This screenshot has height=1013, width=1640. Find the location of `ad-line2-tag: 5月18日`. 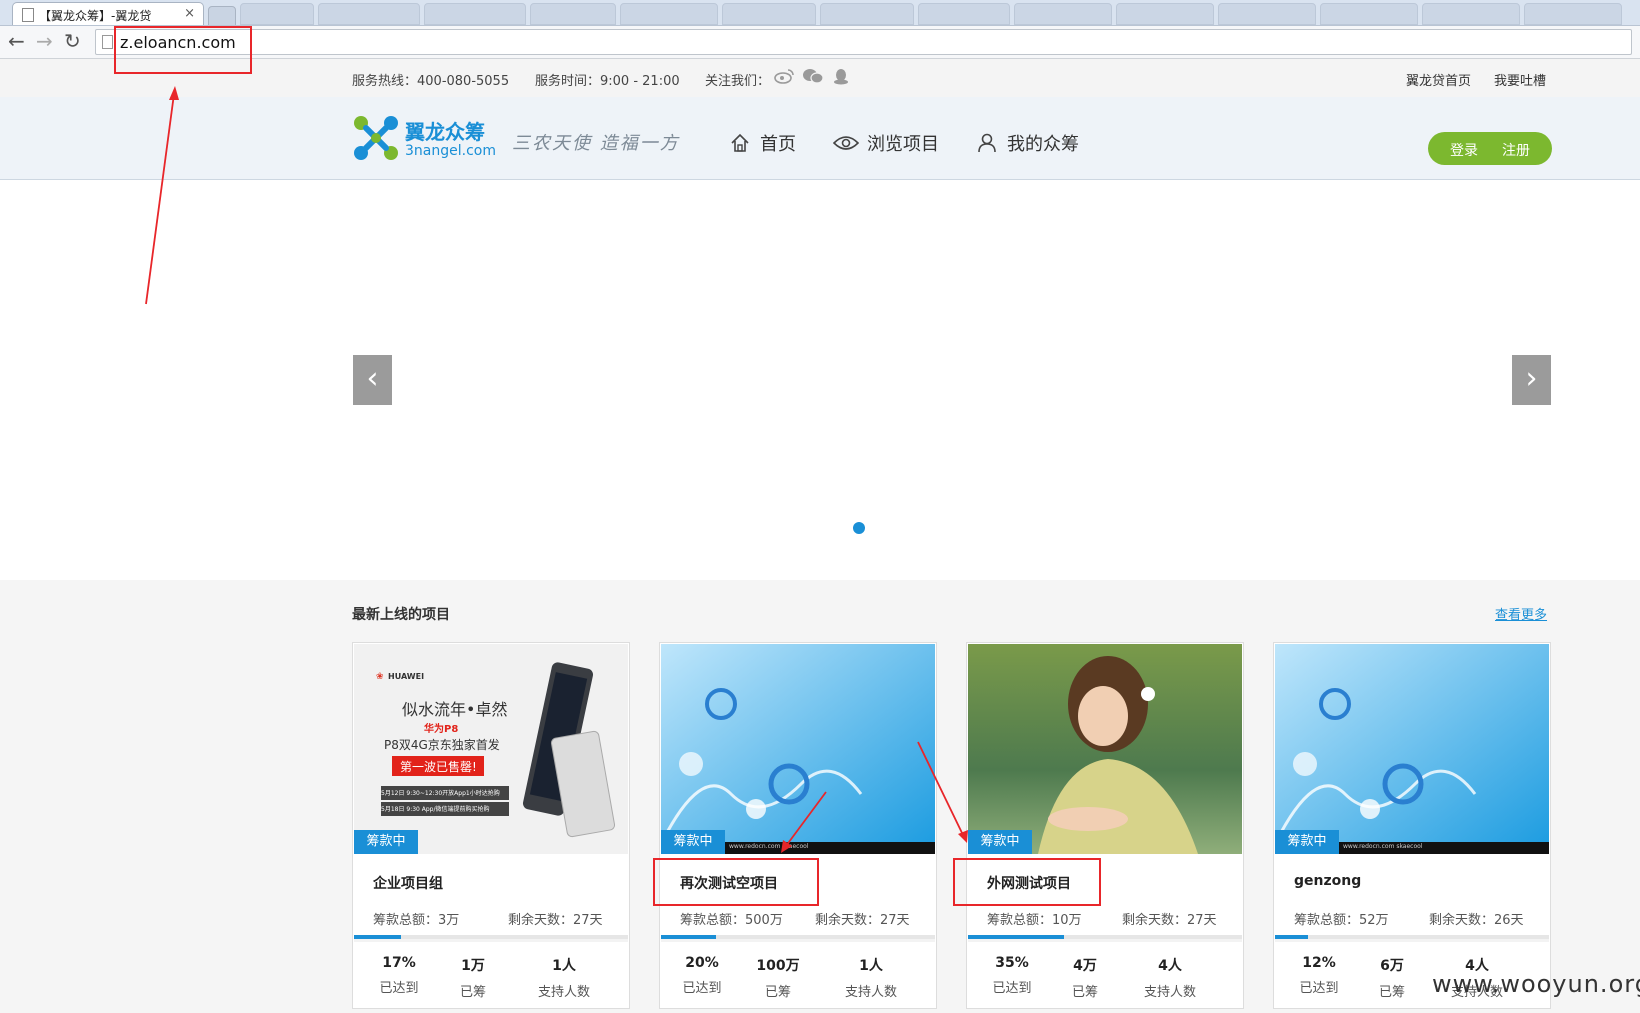

ad-line2-tag: 5月18日 is located at coordinates (393, 809).